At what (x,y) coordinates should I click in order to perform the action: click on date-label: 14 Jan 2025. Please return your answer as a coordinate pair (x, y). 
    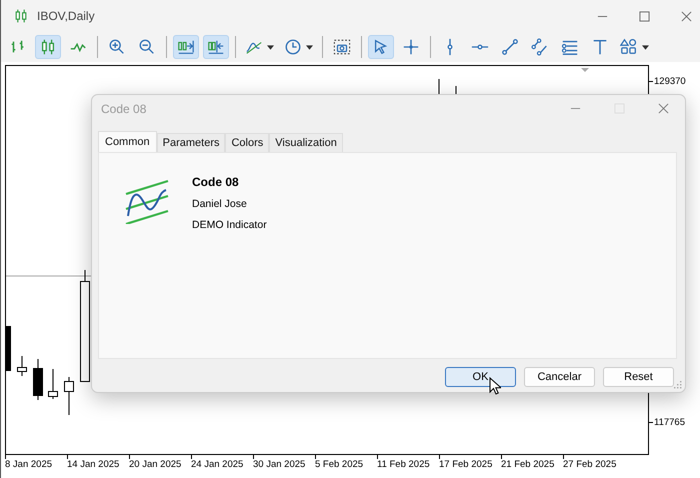
    Looking at the image, I should click on (93, 465).